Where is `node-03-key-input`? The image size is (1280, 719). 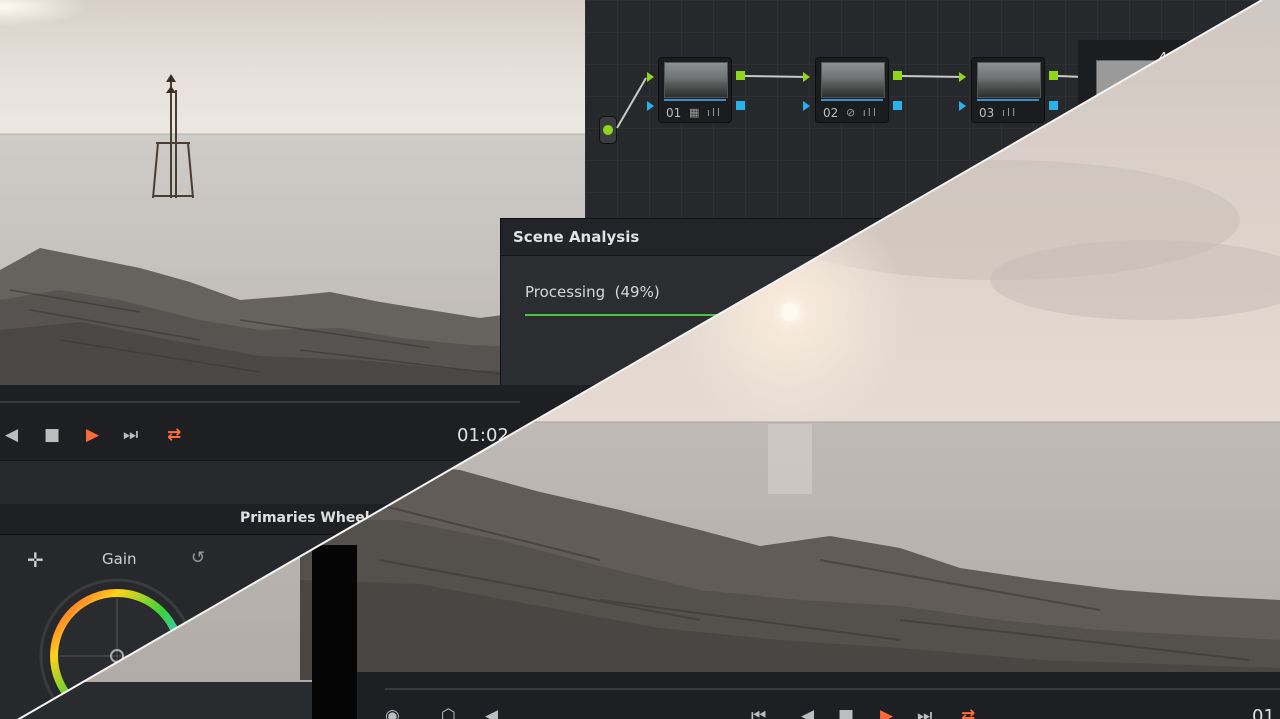
node-03-key-input is located at coordinates (962, 106).